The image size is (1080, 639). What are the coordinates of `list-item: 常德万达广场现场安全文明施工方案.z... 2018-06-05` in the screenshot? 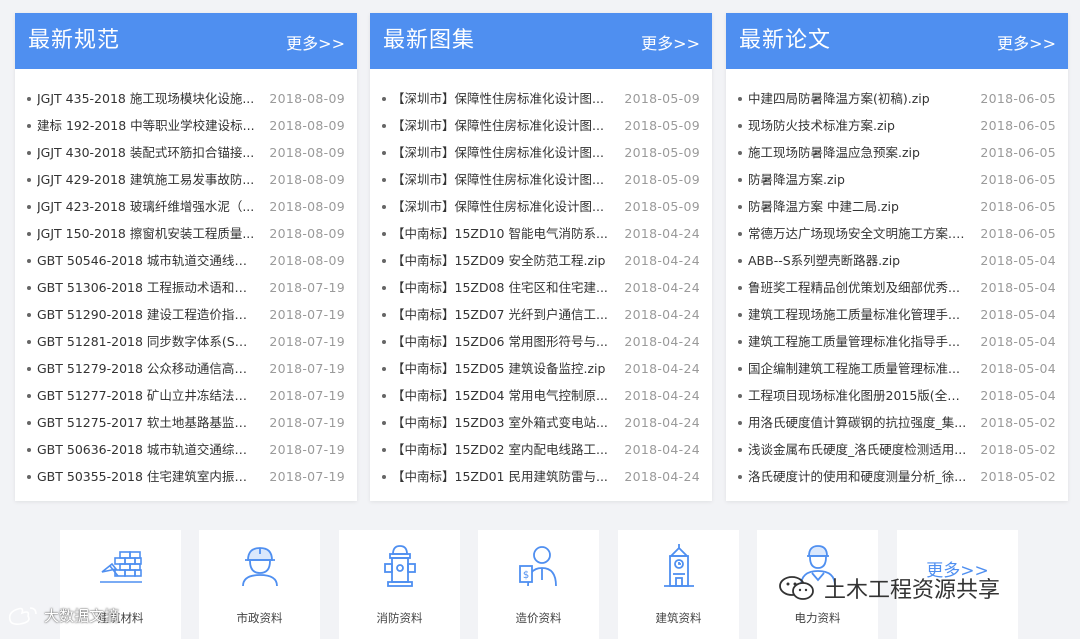 It's located at (897, 233).